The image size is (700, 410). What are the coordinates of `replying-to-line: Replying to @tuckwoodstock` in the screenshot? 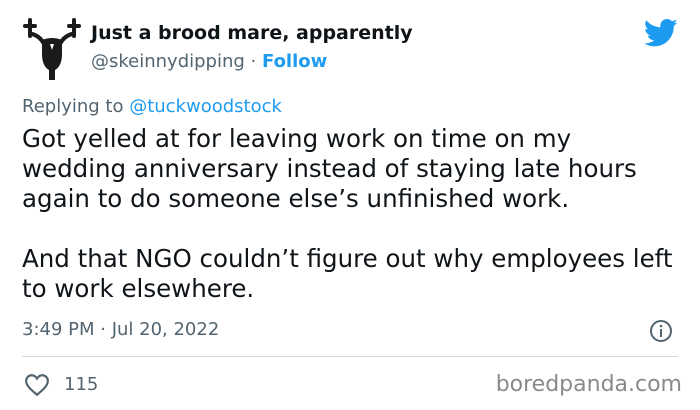 It's located at (152, 106).